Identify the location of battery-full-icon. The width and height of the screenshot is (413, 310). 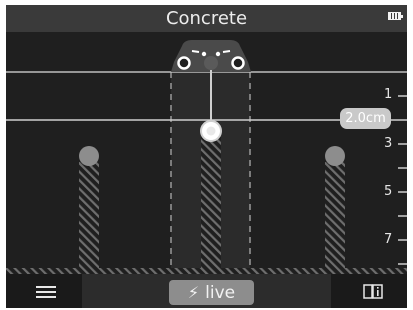
(395, 16).